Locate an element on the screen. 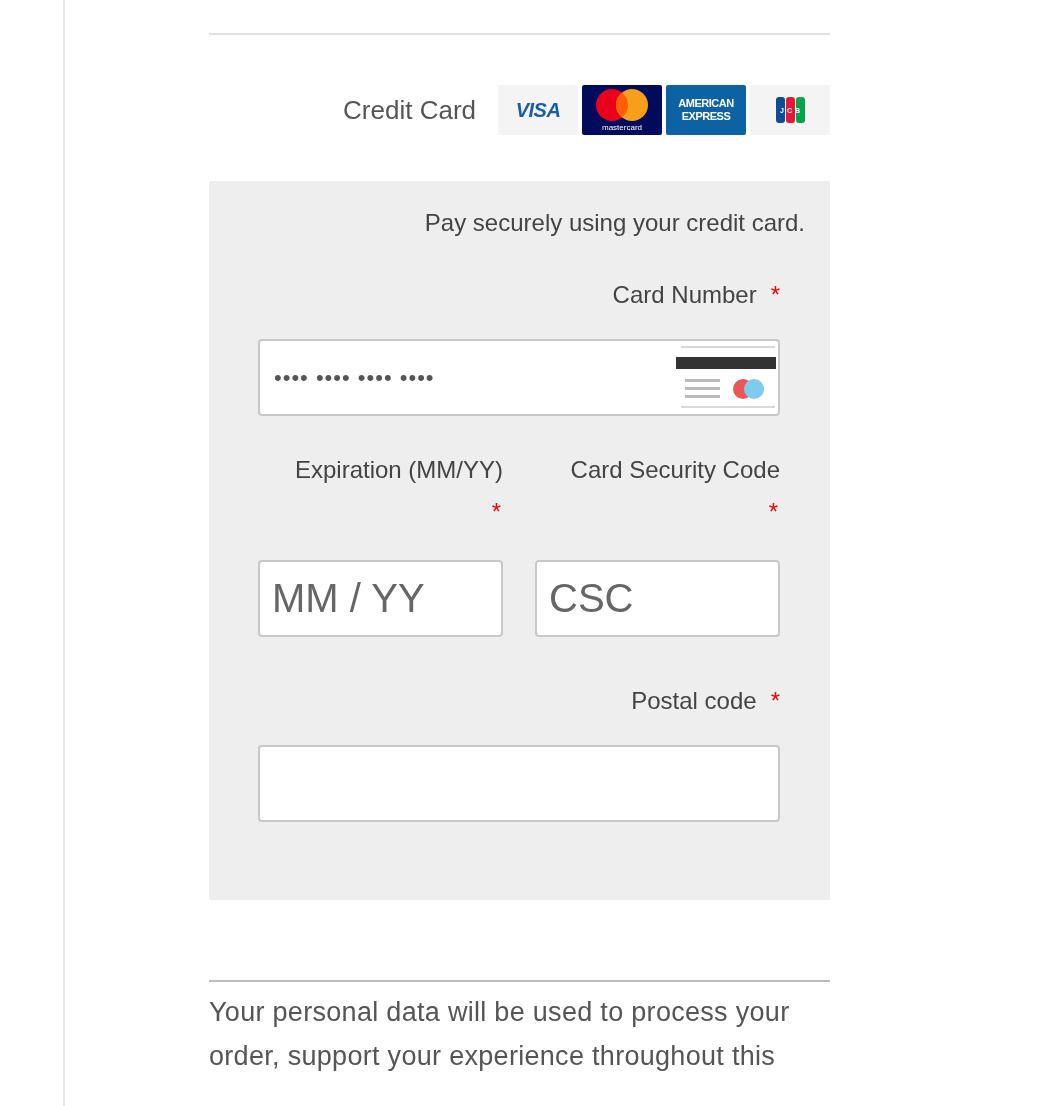 Image resolution: width=1046 pixels, height=1106 pixels. field-label: Card Security Code is located at coordinates (675, 470).